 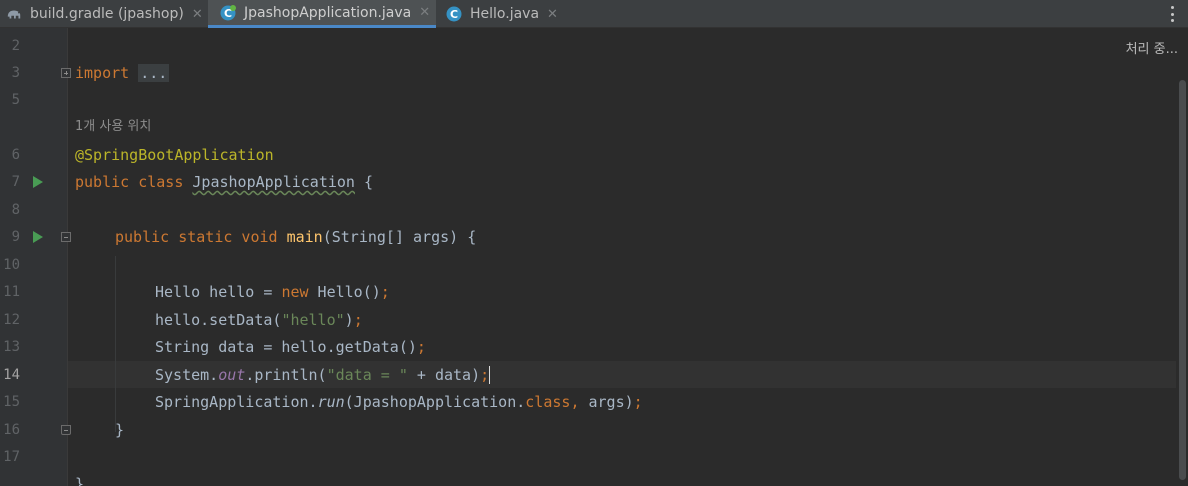 What do you see at coordinates (224, 182) in the screenshot?
I see `code-line-7: public class JpashopApplication {` at bounding box center [224, 182].